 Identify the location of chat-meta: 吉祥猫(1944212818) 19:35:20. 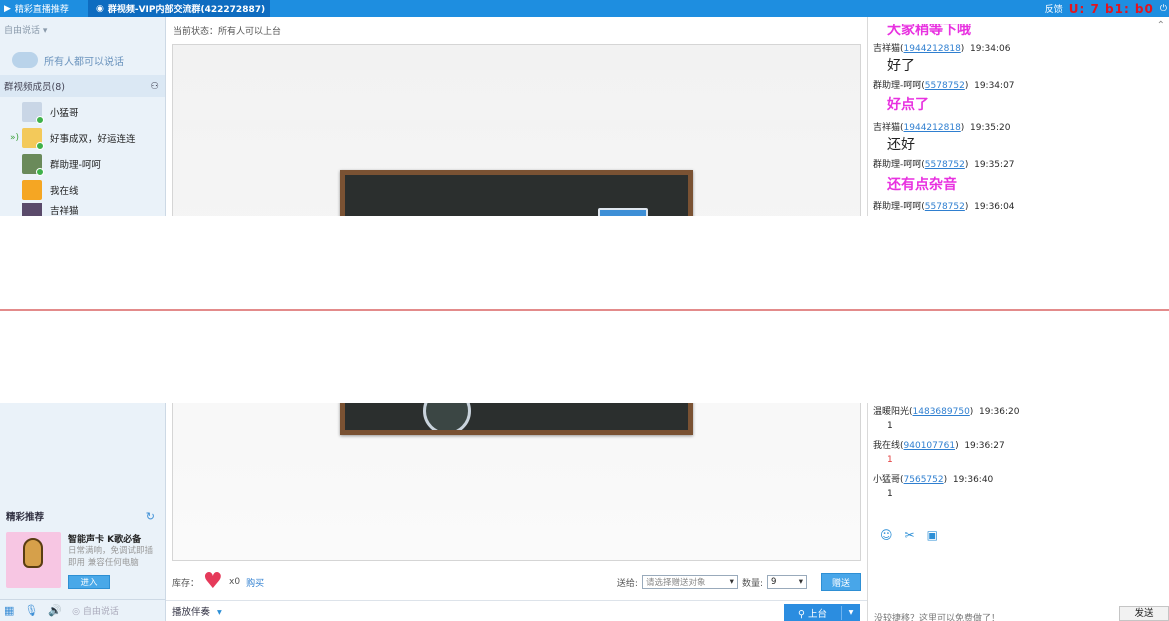
(942, 128).